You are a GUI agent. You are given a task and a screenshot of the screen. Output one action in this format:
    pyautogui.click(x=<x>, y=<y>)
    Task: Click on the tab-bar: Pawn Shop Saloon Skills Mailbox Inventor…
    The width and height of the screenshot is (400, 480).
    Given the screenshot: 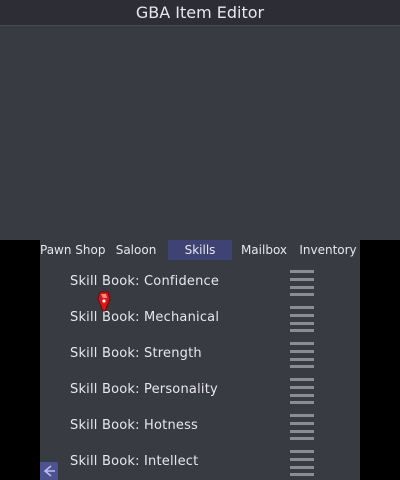 What is the action you would take?
    pyautogui.click(x=200, y=250)
    